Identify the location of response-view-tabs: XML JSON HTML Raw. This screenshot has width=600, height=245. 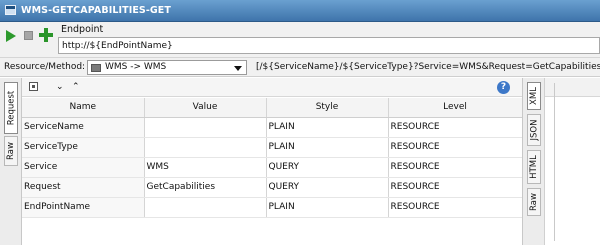
(533, 161).